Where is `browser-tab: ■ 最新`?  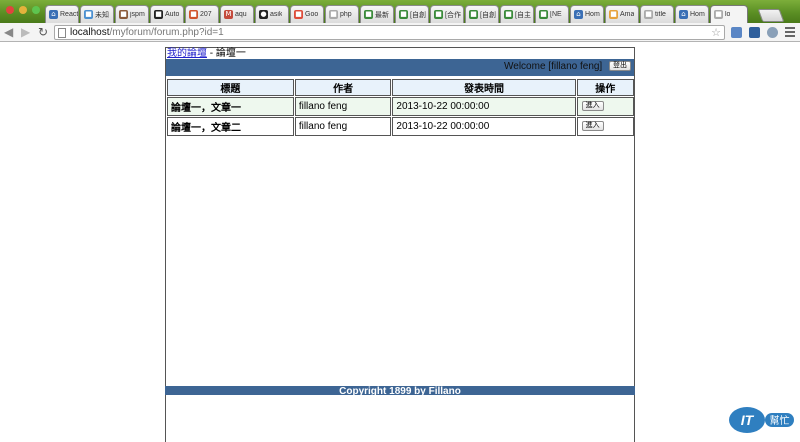
browser-tab: ■ 最新 is located at coordinates (377, 14).